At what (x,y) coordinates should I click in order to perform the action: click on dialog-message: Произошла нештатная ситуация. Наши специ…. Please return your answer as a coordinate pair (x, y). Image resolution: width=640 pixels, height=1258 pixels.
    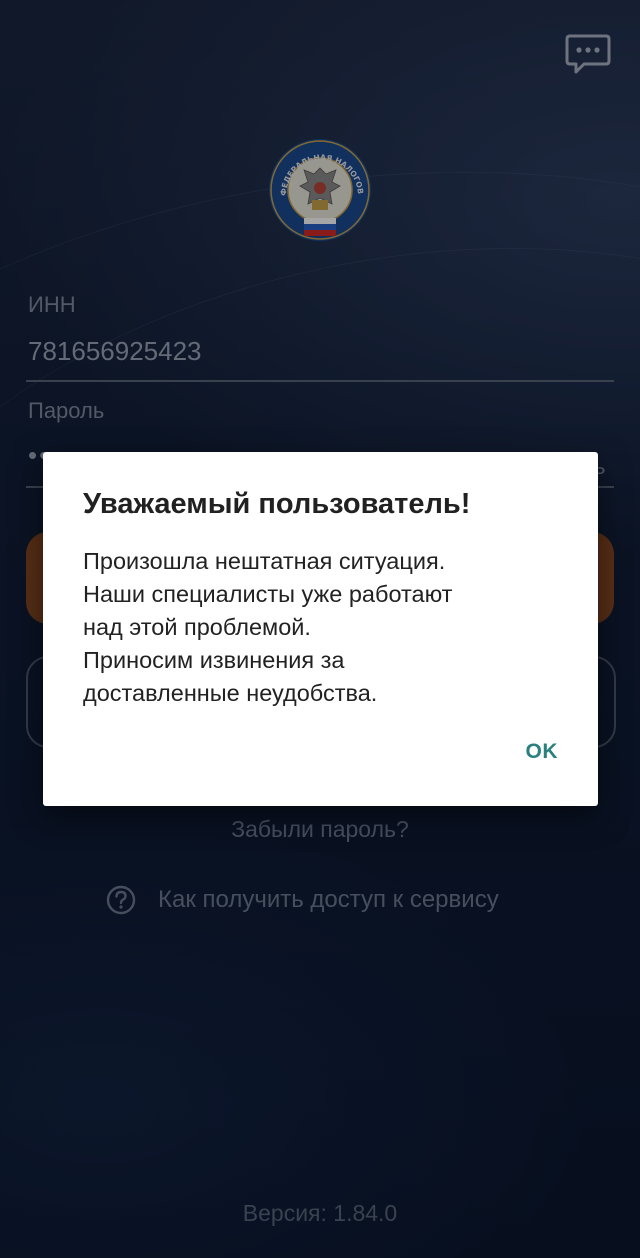
    Looking at the image, I should click on (323, 627).